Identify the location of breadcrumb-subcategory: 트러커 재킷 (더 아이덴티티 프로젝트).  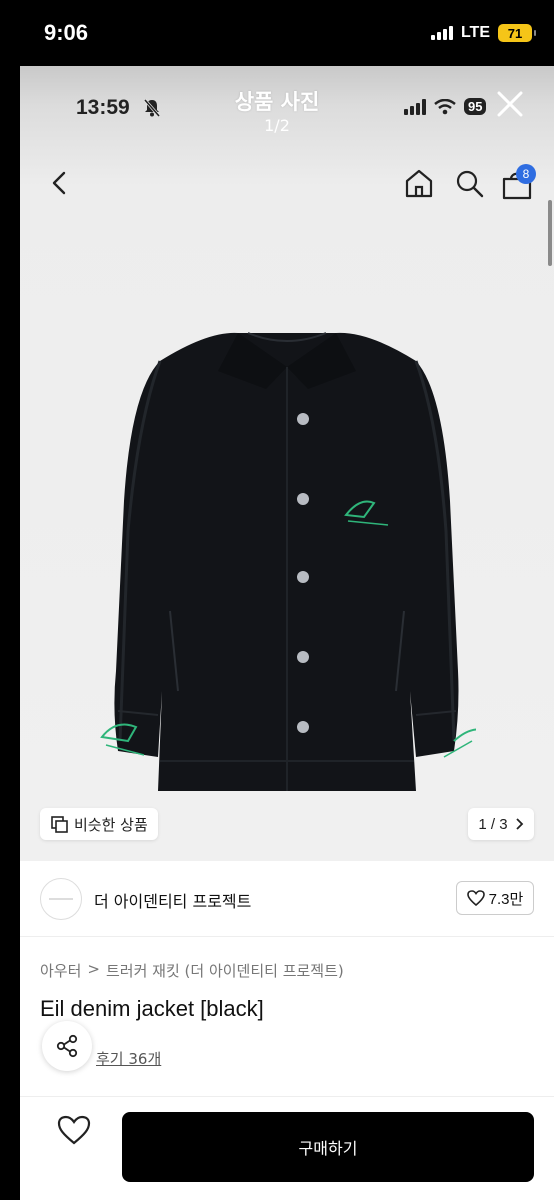
(225, 970).